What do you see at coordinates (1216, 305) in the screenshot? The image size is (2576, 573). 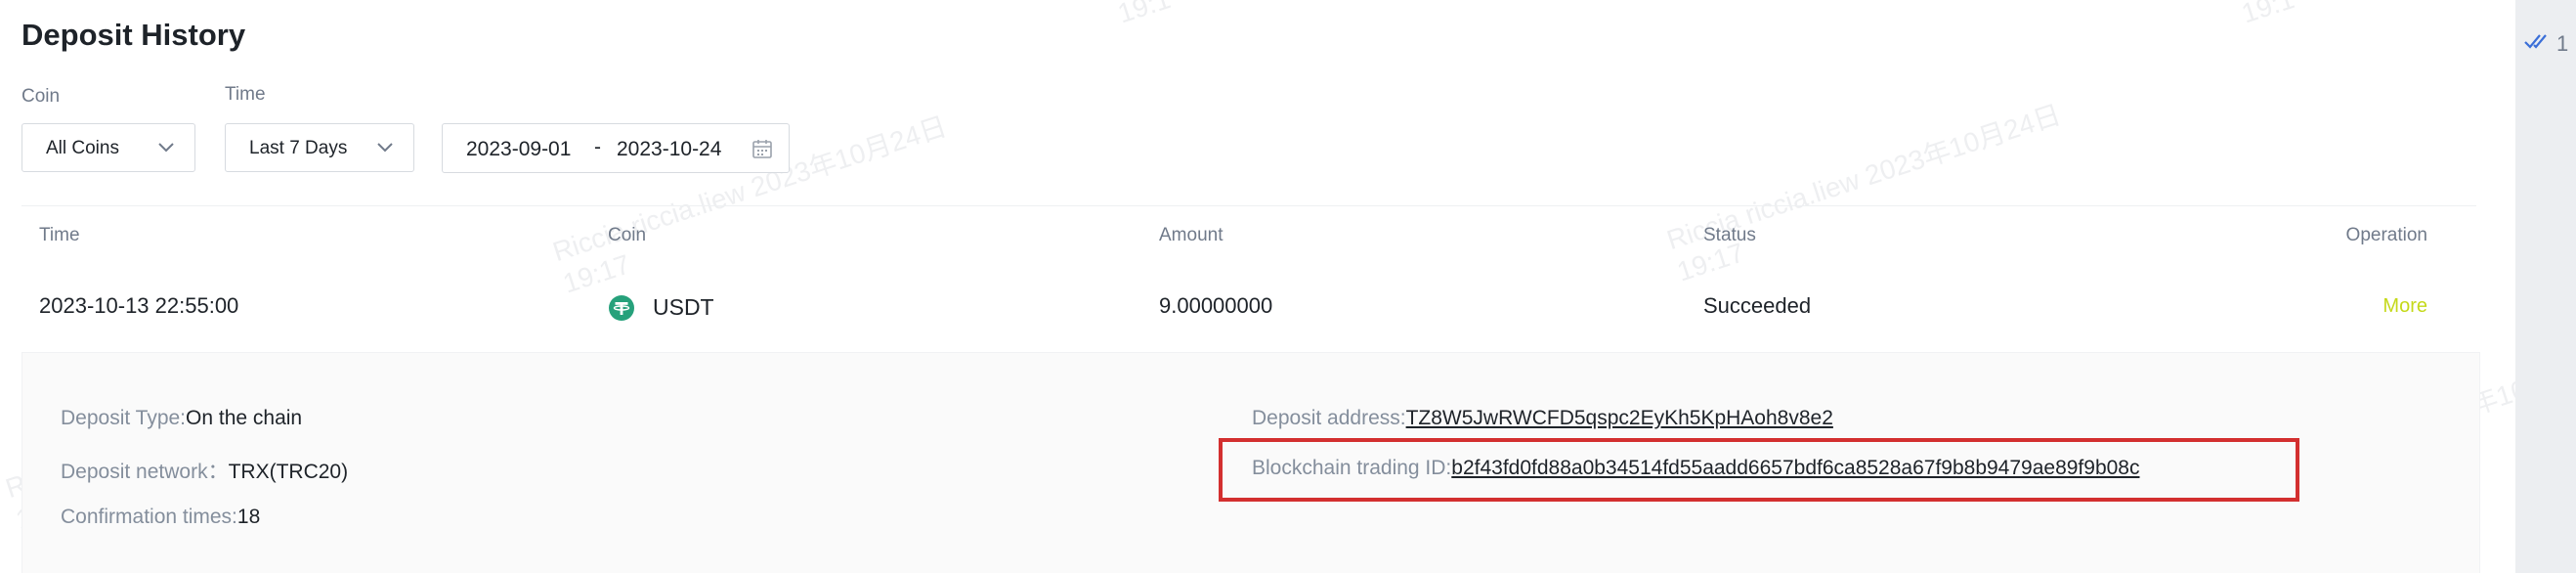 I see `row-amount: 9.00000000` at bounding box center [1216, 305].